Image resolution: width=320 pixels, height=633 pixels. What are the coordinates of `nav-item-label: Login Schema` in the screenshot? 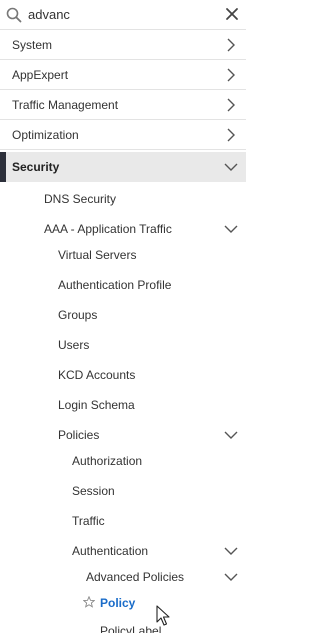 It's located at (96, 405).